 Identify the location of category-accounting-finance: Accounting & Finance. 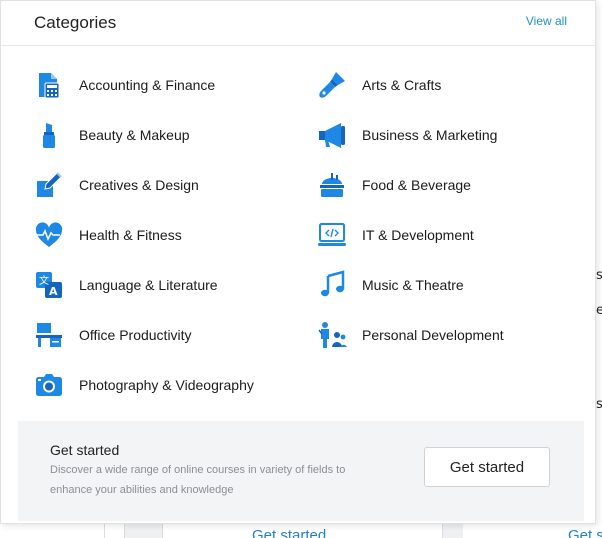
(124, 85).